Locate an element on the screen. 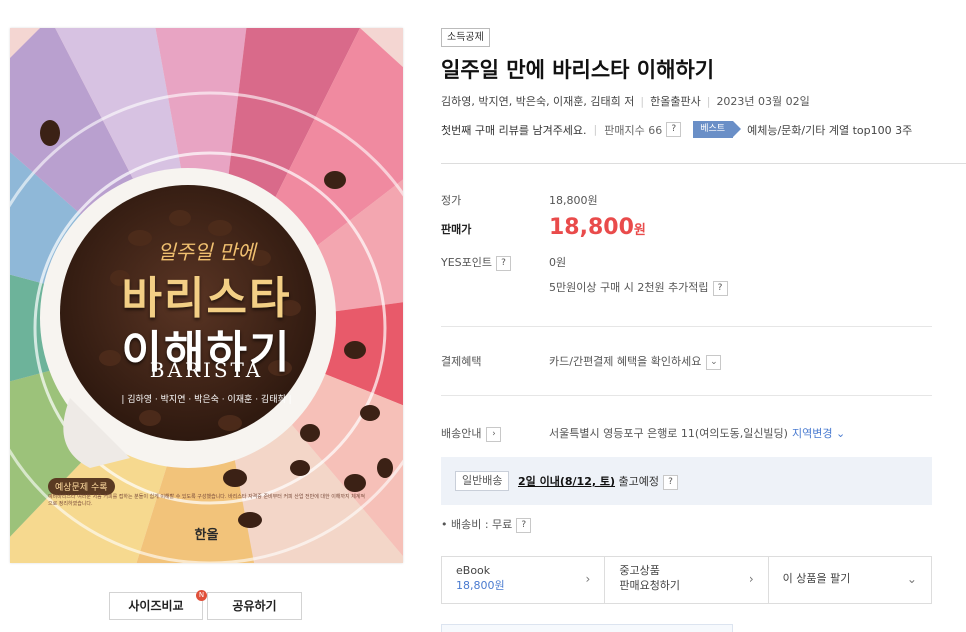 The height and width of the screenshot is (632, 966). best-badge: 베스트 is located at coordinates (717, 129).